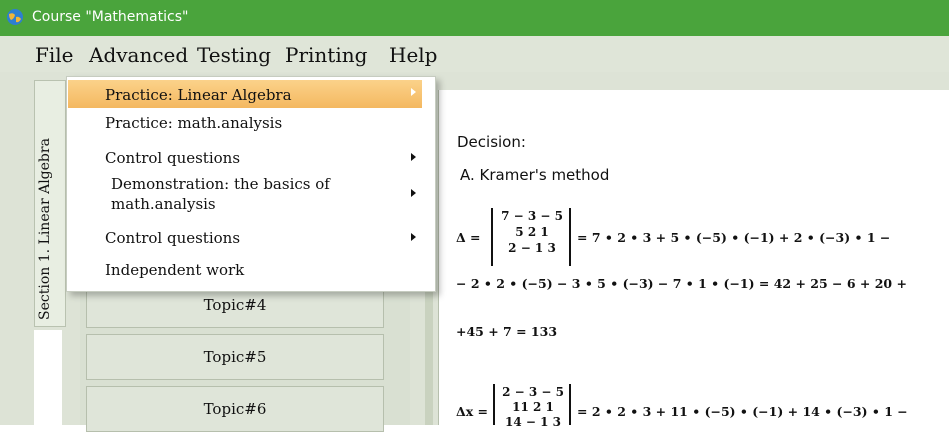  Describe the element at coordinates (326, 55) in the screenshot. I see `menu-printing: Printing` at that location.